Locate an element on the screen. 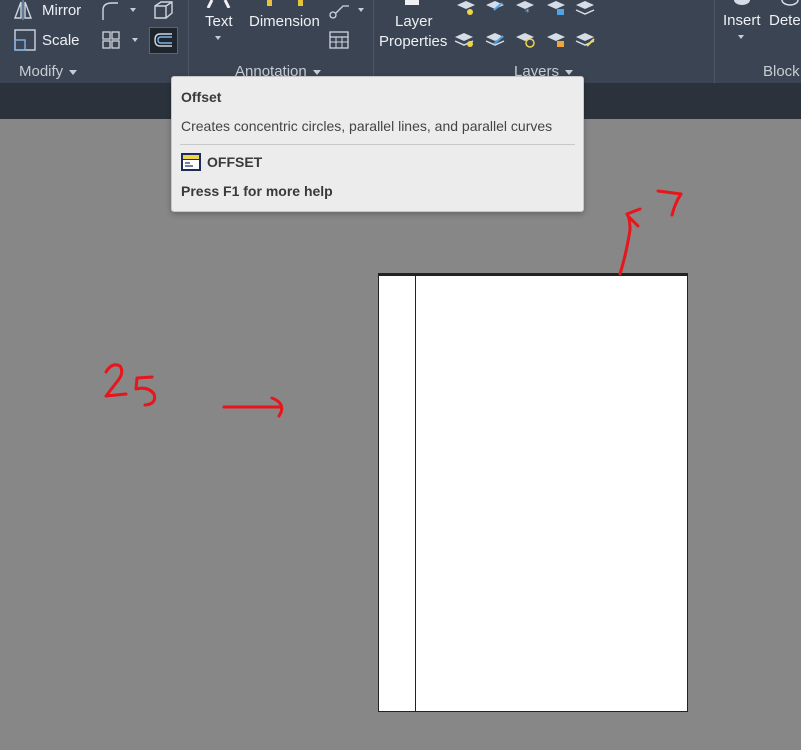 The width and height of the screenshot is (801, 750). tooltip-title: Offset is located at coordinates (201, 97).